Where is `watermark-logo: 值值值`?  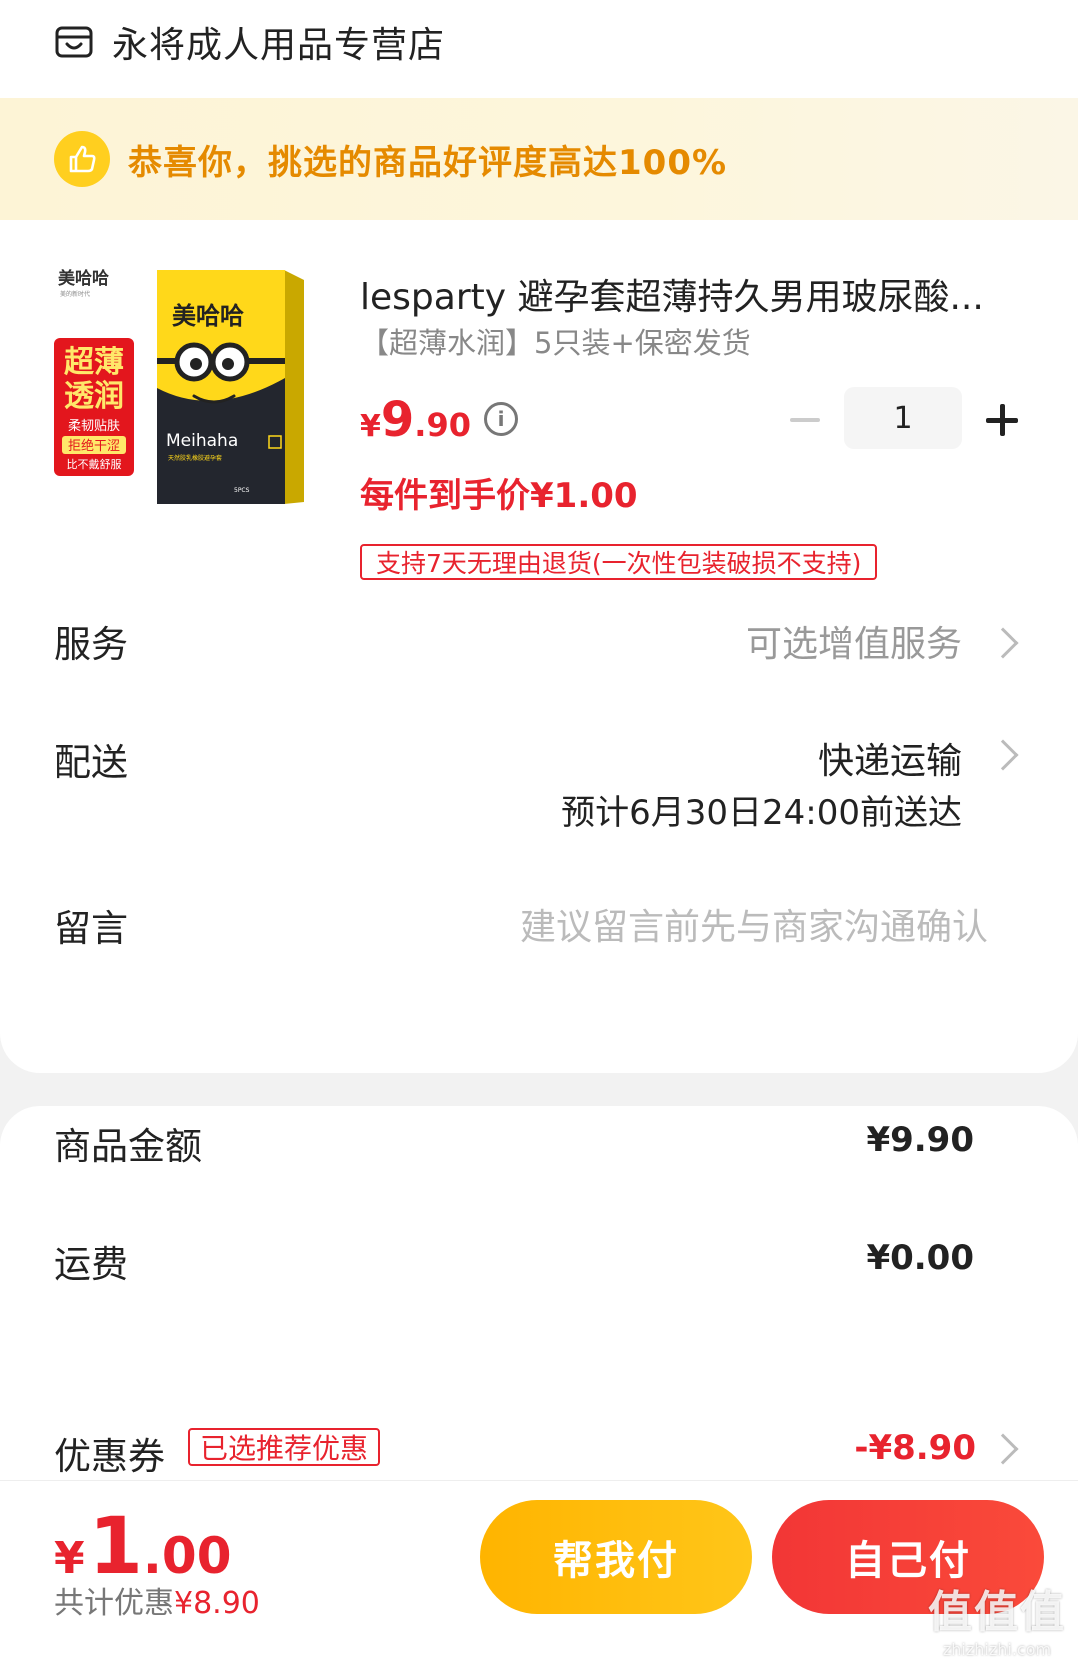 watermark-logo: 值值值 is located at coordinates (997, 1612).